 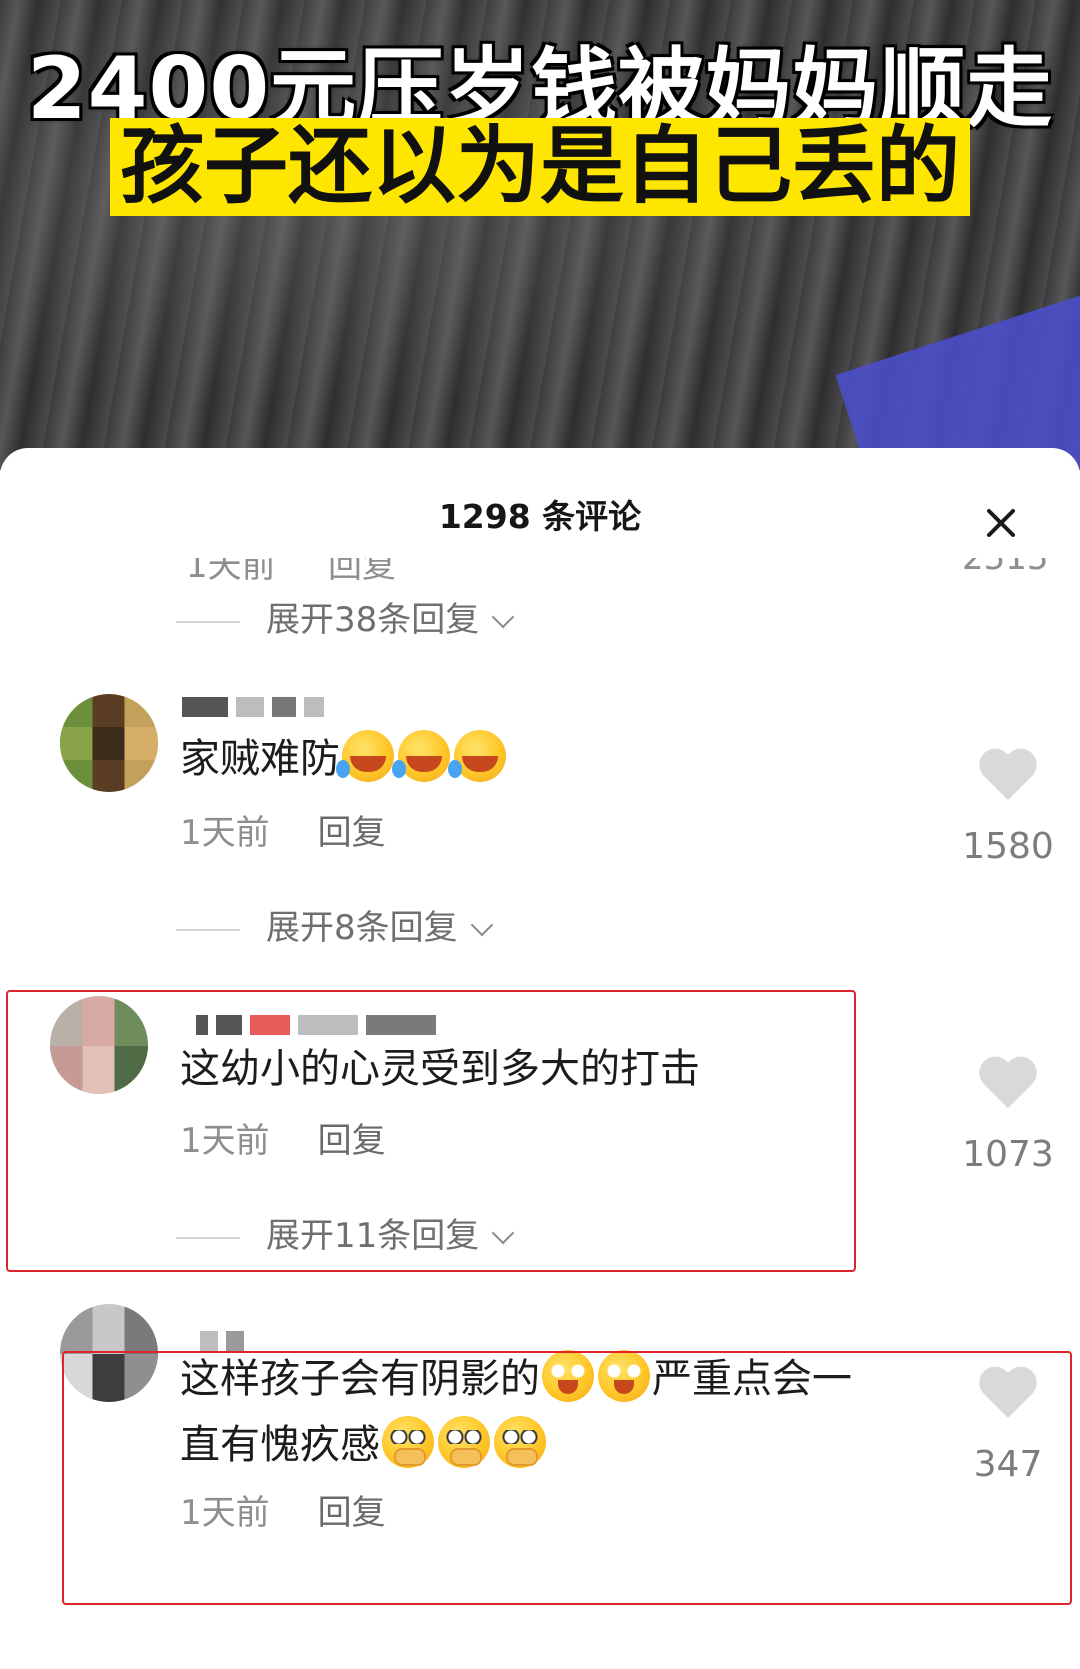 What do you see at coordinates (280, 1445) in the screenshot?
I see `comment-text-body: 直有愧疚感` at bounding box center [280, 1445].